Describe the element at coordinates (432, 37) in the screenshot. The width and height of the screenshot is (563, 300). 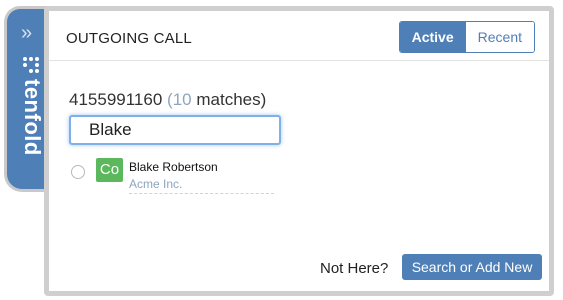
I see `tab-active: Active` at that location.